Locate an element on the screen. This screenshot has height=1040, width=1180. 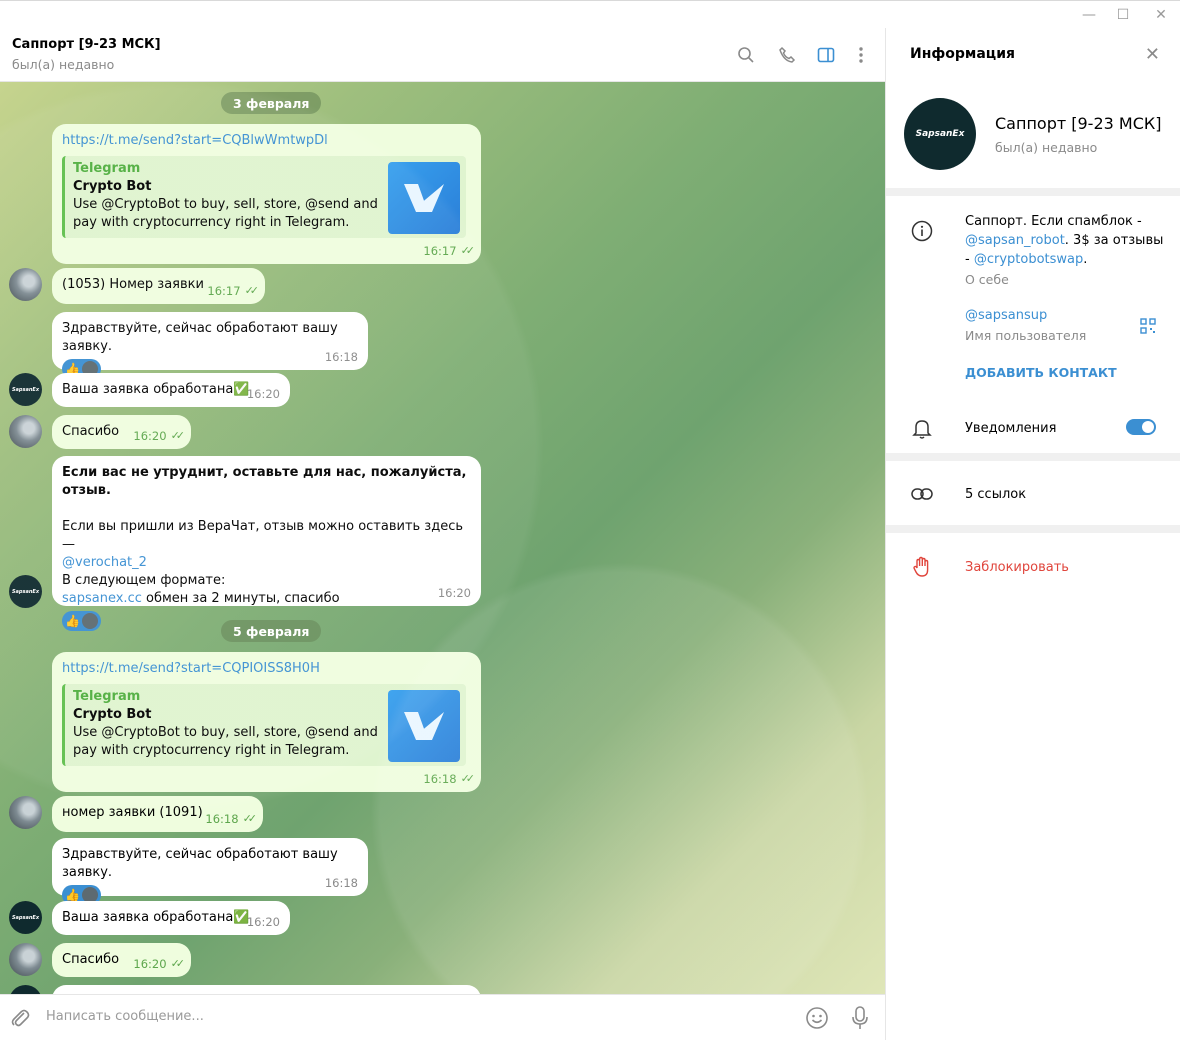
chat-header: Саппорт [9-23 МСК] был(а) недавно is located at coordinates (442, 55).